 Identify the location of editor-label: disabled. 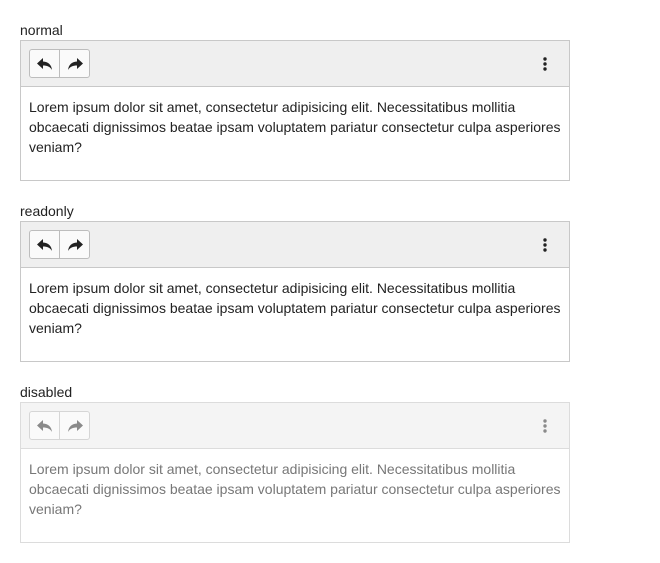
(46, 392).